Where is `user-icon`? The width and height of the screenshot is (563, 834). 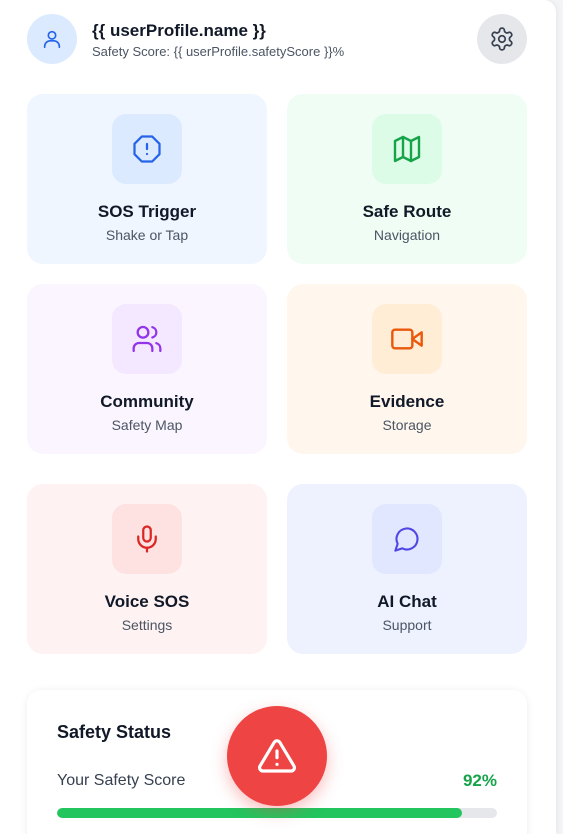
user-icon is located at coordinates (52, 39).